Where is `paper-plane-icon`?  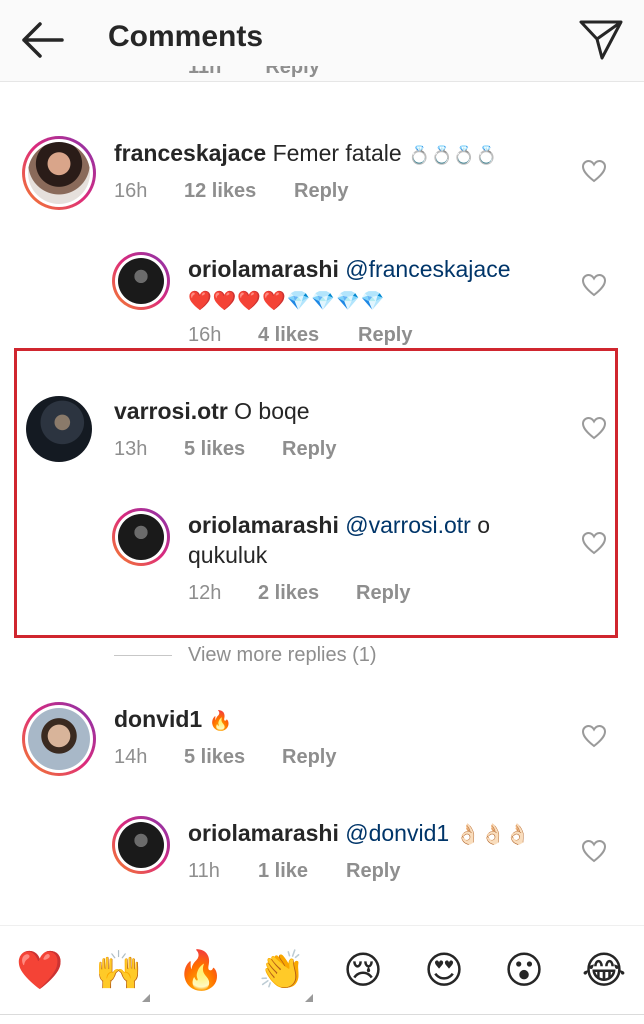
paper-plane-icon is located at coordinates (601, 40).